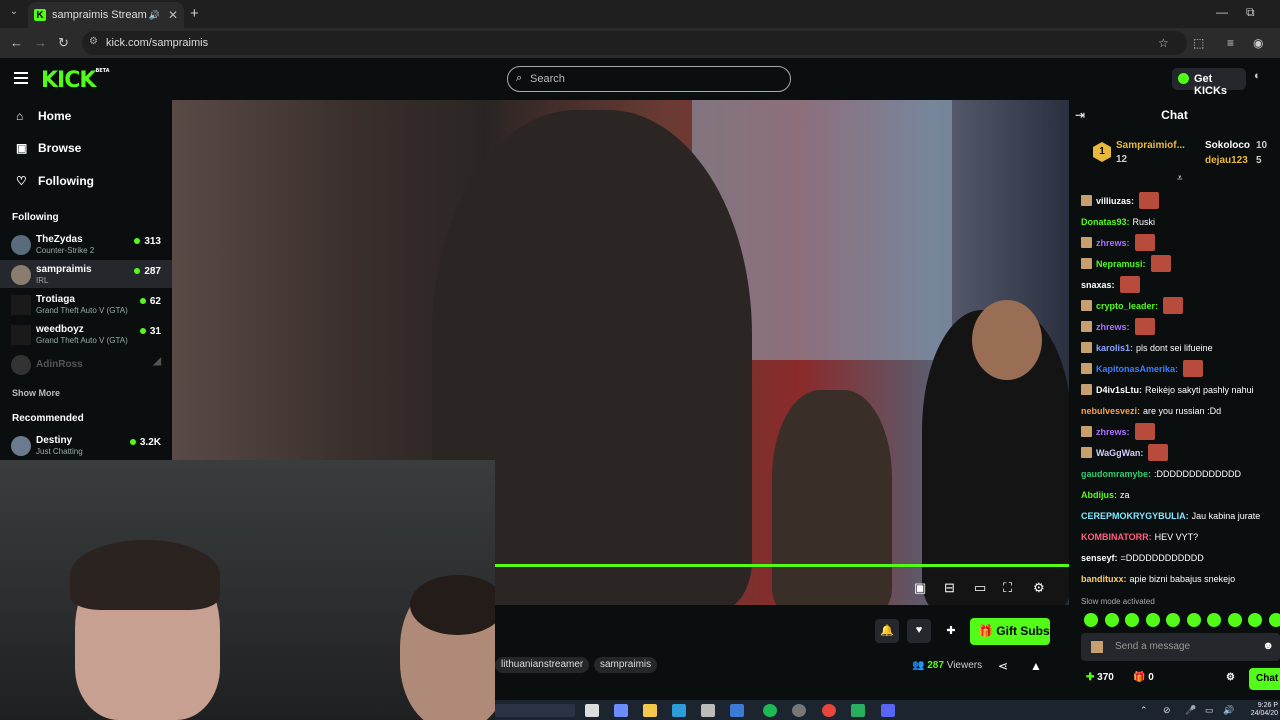  I want to click on bookmark-star-icon: ☆, so click(1163, 43).